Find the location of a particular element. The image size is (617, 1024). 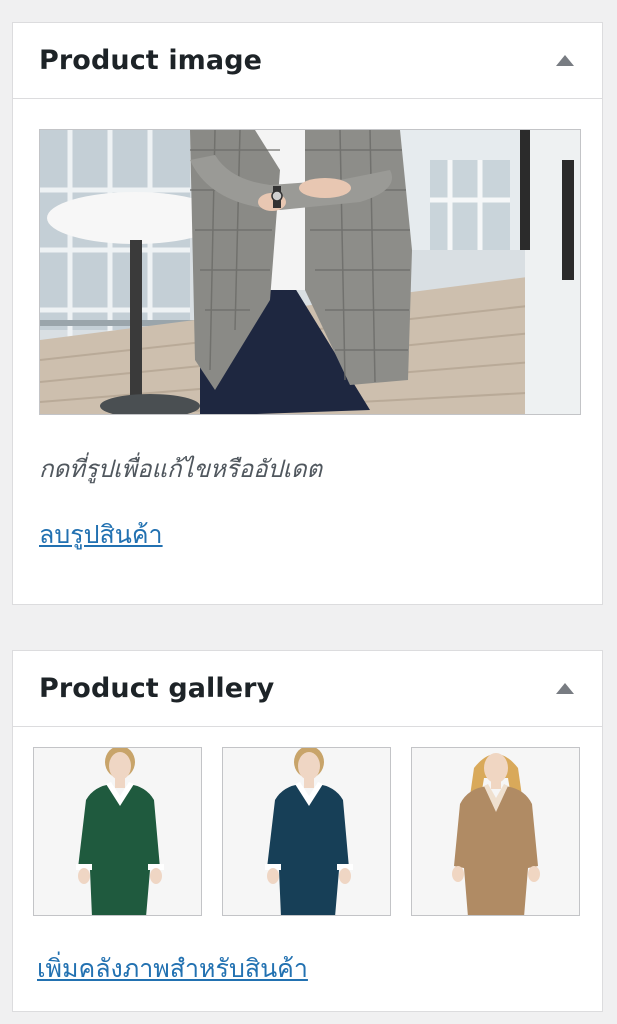

product-image-title: Product image is located at coordinates (151, 60).